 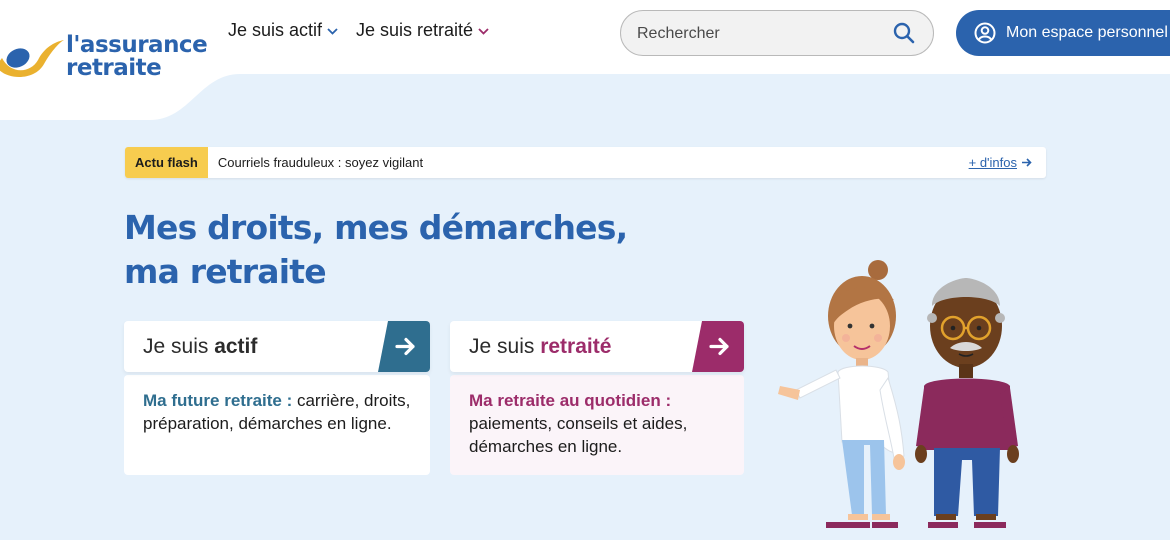 What do you see at coordinates (985, 33) in the screenshot?
I see `user-circle-icon` at bounding box center [985, 33].